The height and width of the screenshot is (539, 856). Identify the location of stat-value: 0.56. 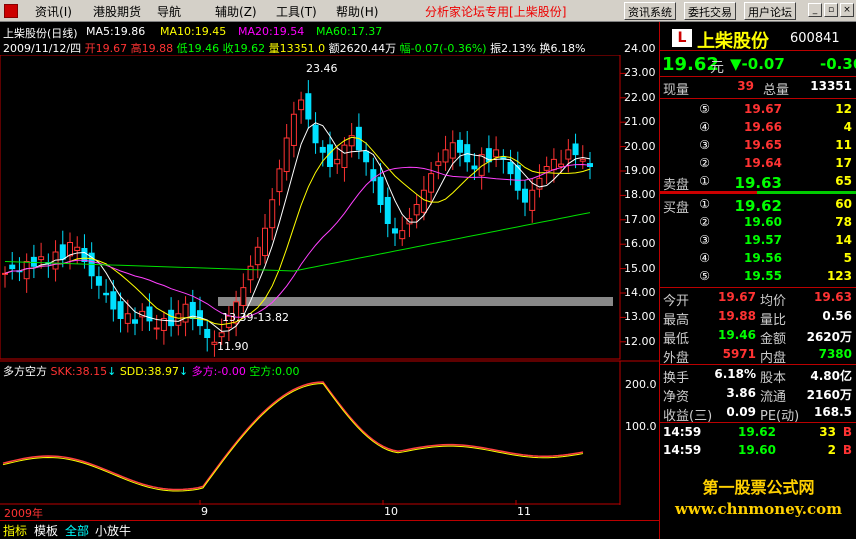
(837, 316).